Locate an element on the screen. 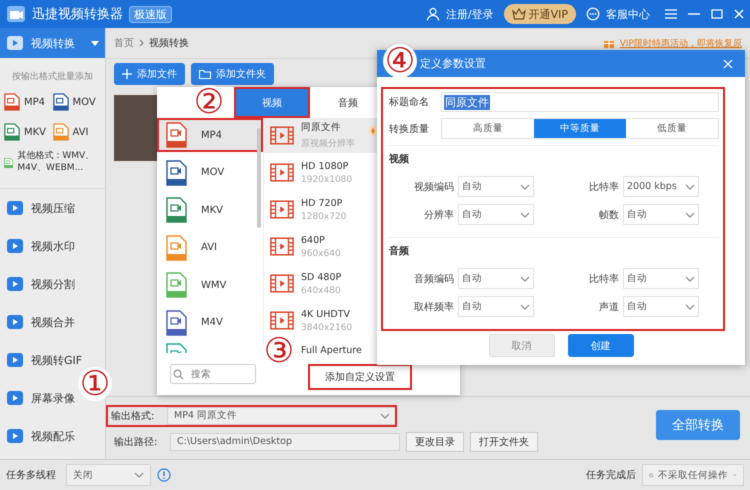 Image resolution: width=750 pixels, height=490 pixels. field-label: 视频编码 is located at coordinates (434, 187).